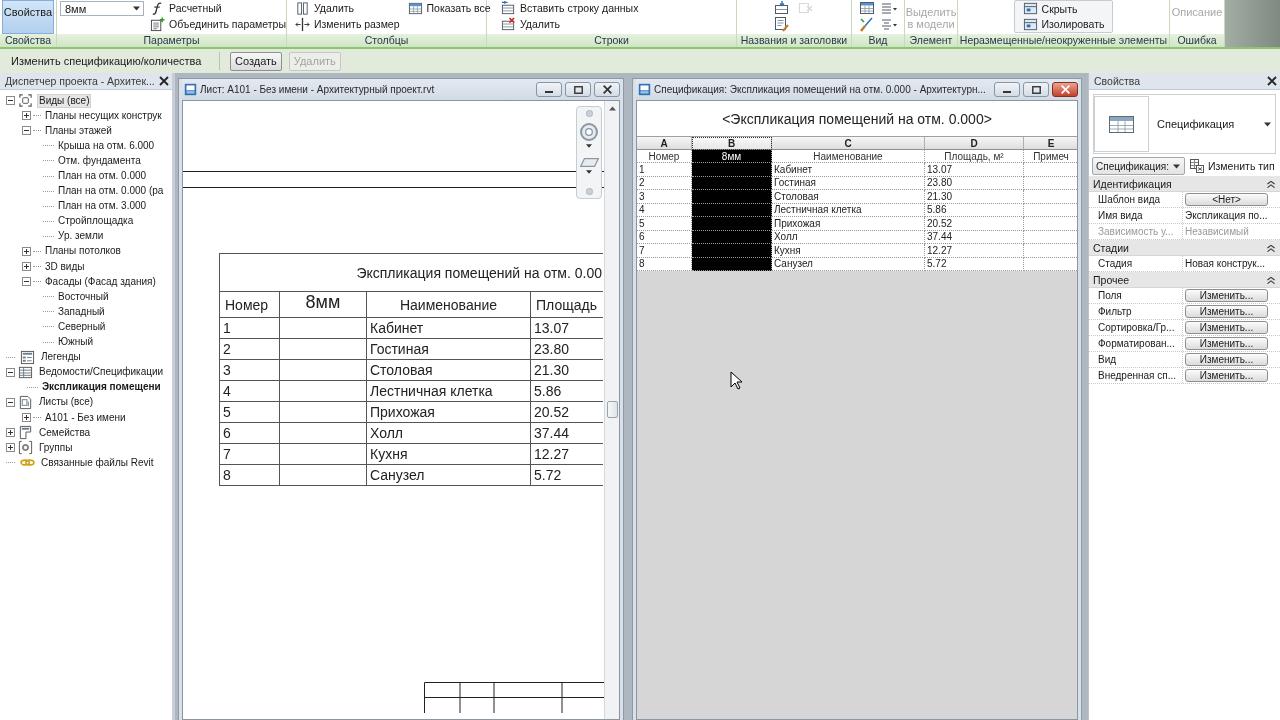  Describe the element at coordinates (102, 206) in the screenshot. I see `tree-item: План на отм. 3.000` at that location.